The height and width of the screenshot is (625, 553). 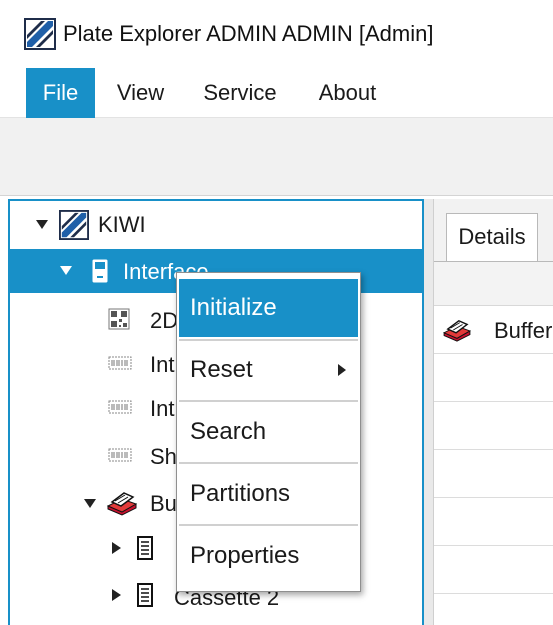 What do you see at coordinates (122, 224) in the screenshot?
I see `tree-item-label: KIWI` at bounding box center [122, 224].